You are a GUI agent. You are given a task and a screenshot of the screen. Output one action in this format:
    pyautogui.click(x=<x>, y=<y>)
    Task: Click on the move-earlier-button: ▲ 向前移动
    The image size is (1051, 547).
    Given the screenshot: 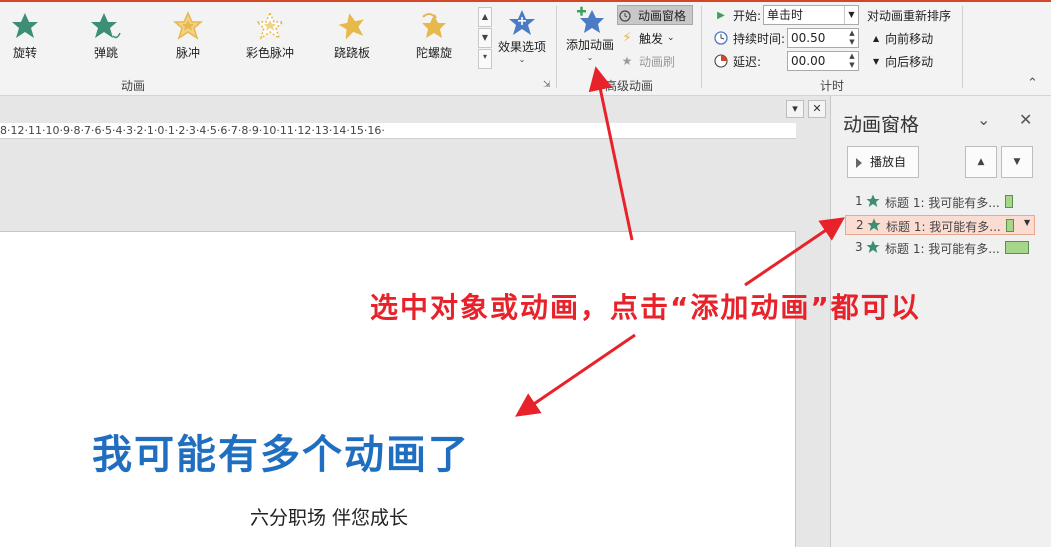 What is the action you would take?
    pyautogui.click(x=903, y=38)
    